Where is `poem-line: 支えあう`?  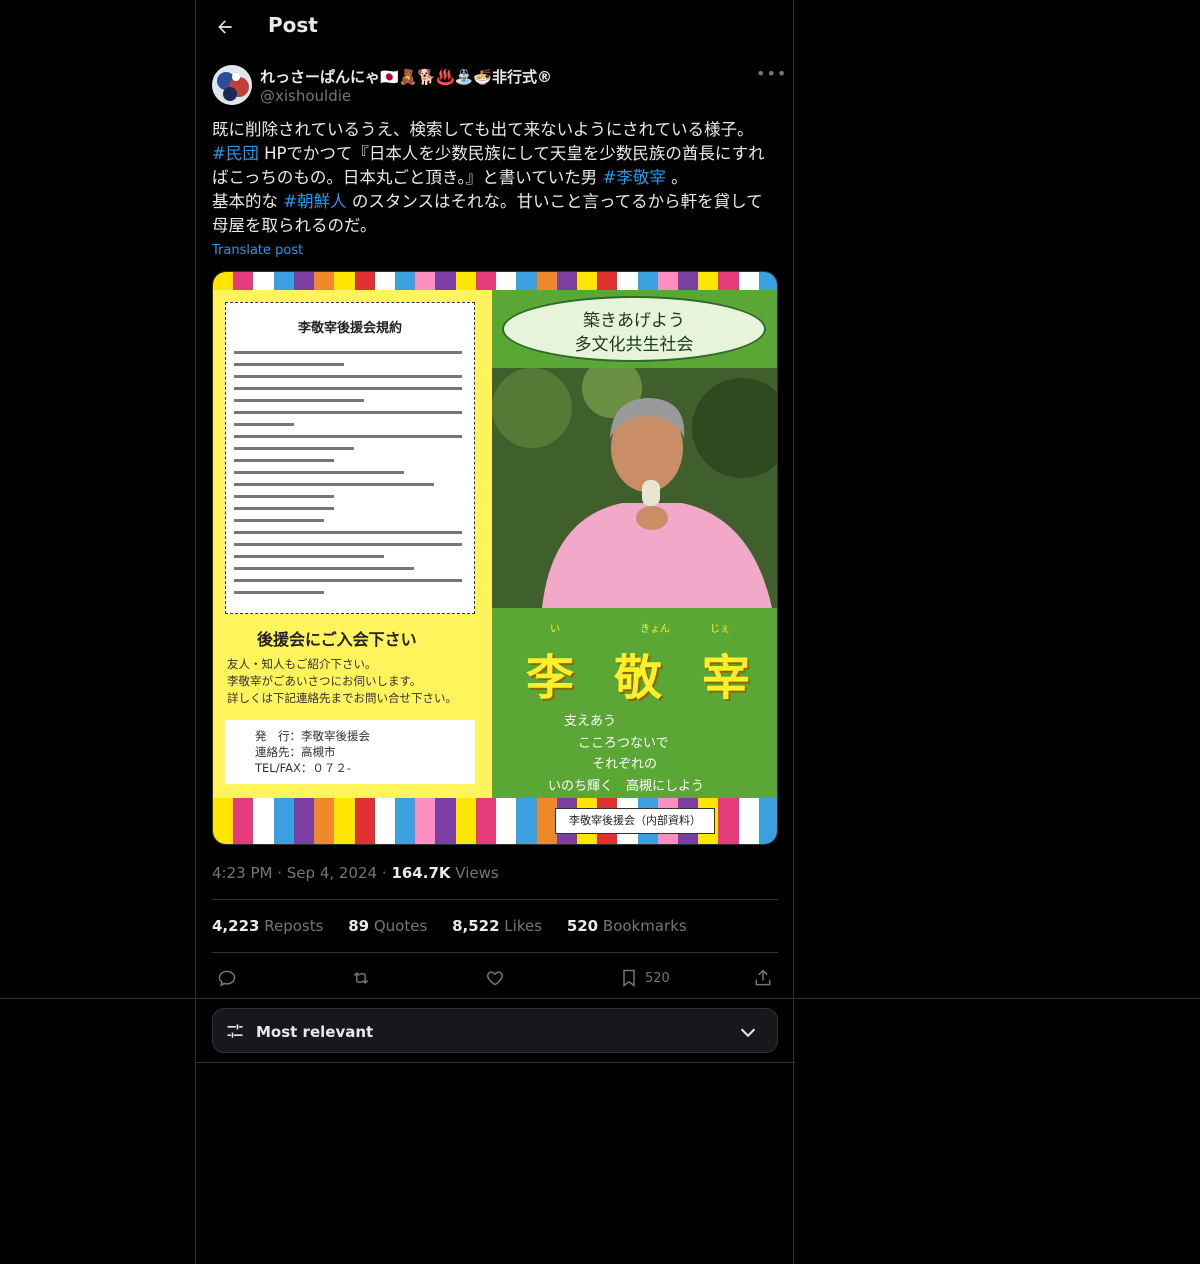 poem-line: 支えあう is located at coordinates (590, 721).